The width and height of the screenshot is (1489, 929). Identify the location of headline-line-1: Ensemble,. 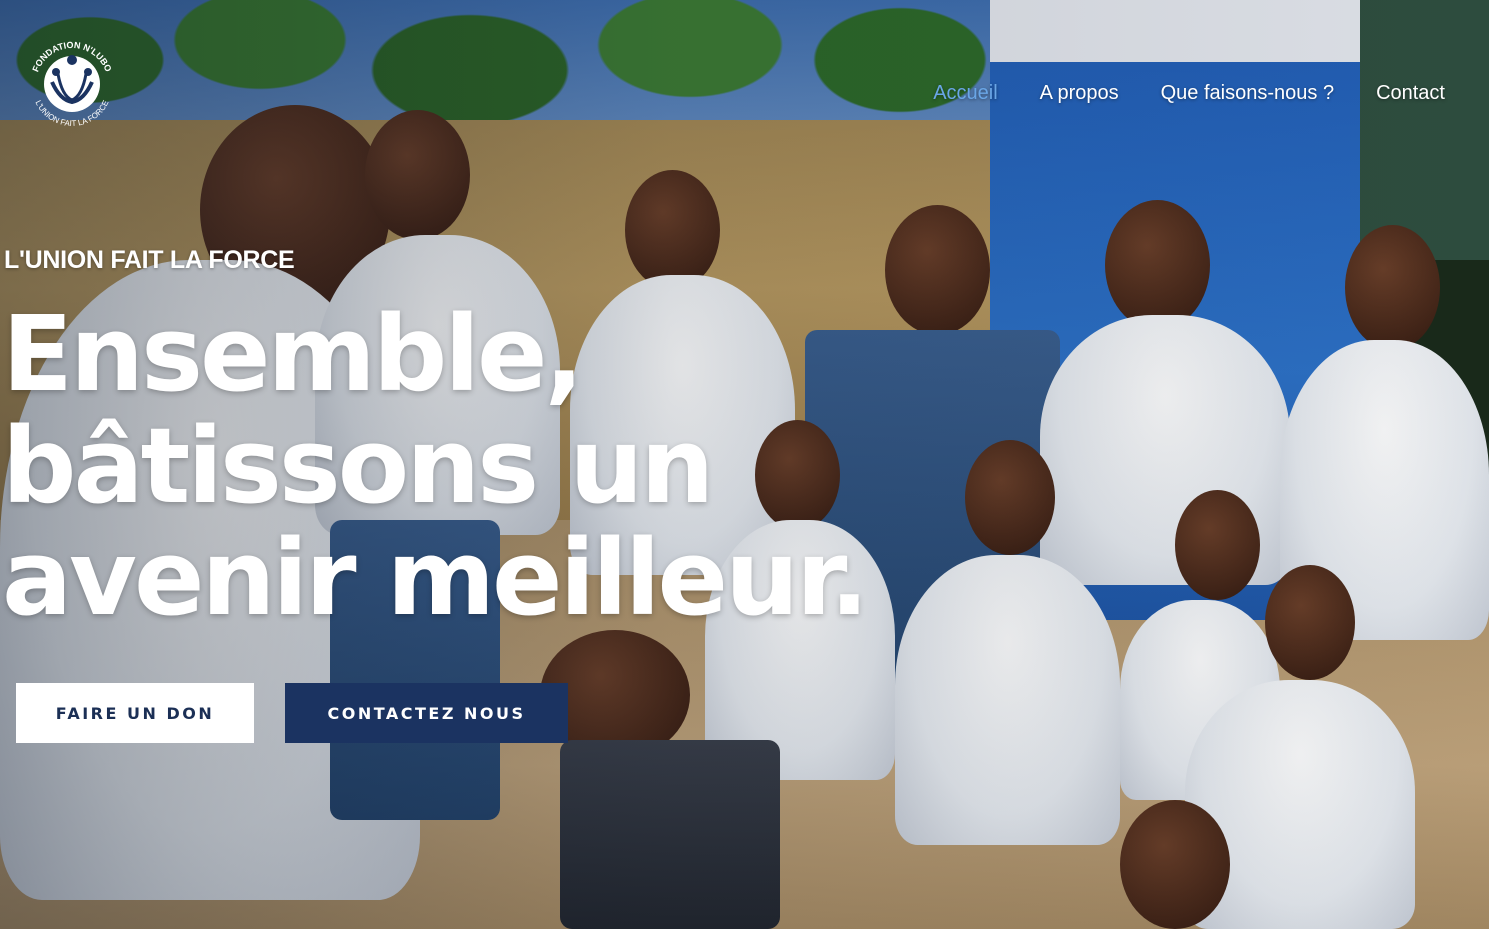
(293, 354).